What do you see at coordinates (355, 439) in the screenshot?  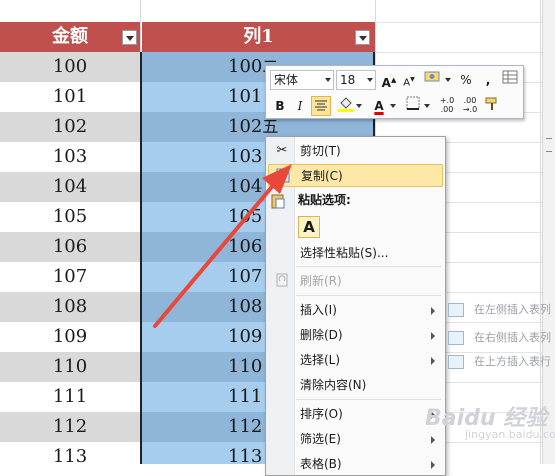 I see `menu-item-filter: 筛选(E)` at bounding box center [355, 439].